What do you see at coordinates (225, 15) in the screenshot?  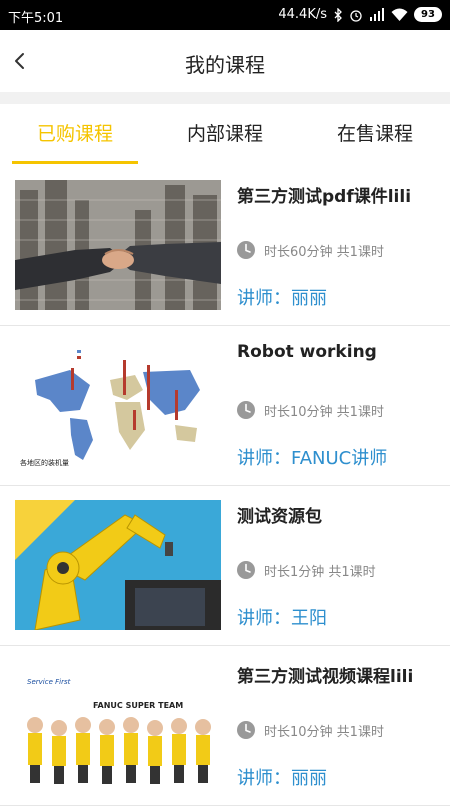 I see `status-bar: 下午5:01 44.4K/s 93` at bounding box center [225, 15].